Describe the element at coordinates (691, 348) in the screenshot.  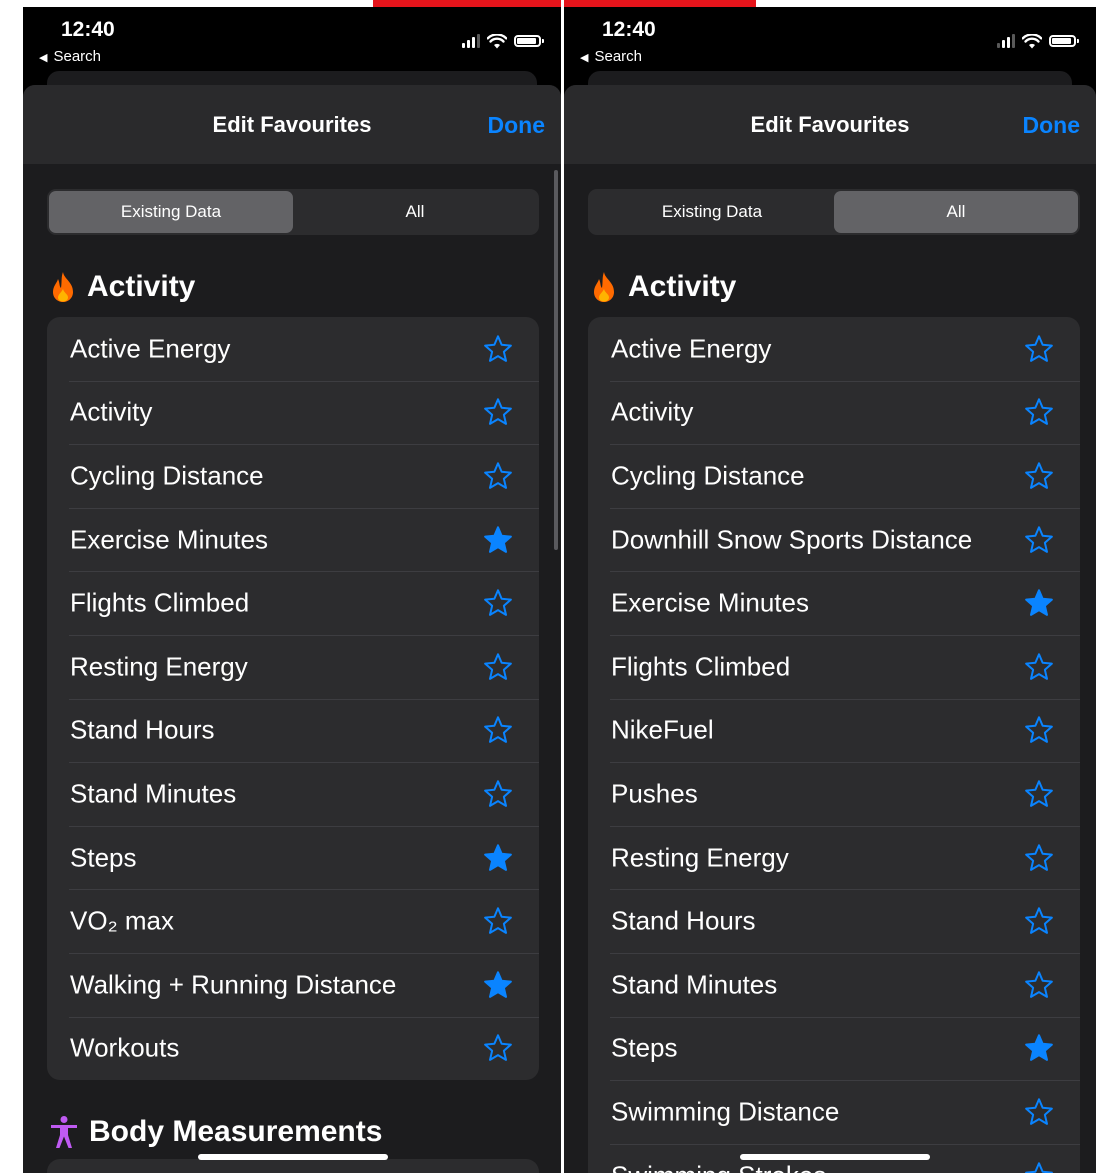
I see `list-item-label: Active Energy` at that location.